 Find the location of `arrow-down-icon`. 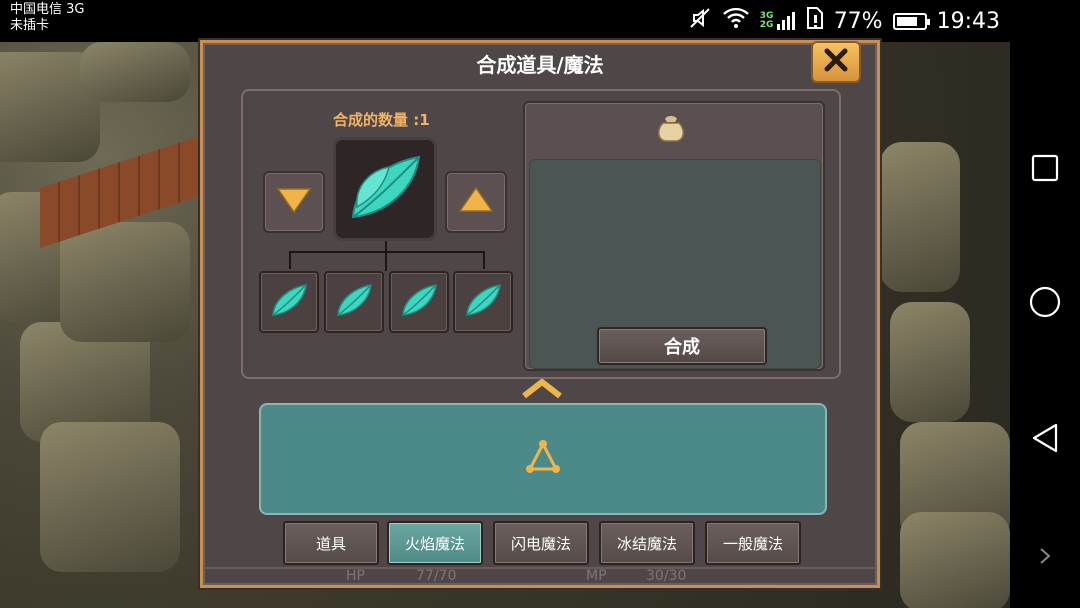

arrow-down-icon is located at coordinates (294, 202).